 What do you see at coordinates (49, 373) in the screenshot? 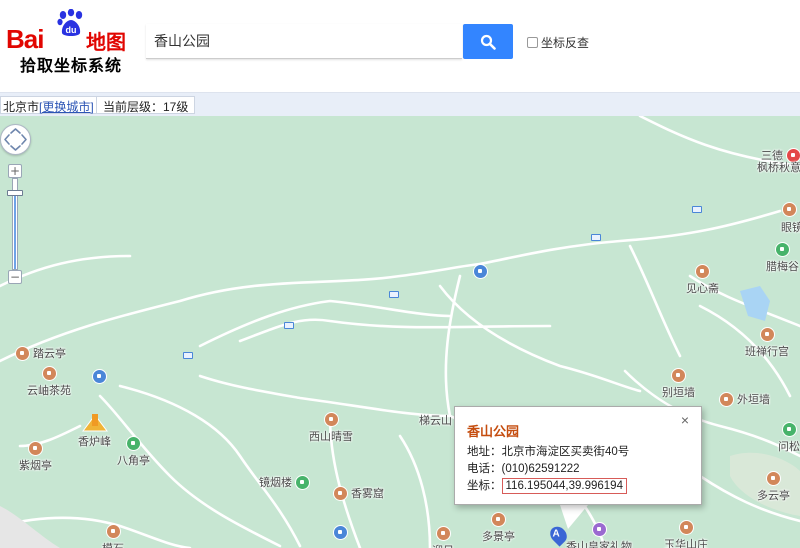
I see `teahouse-icon` at bounding box center [49, 373].